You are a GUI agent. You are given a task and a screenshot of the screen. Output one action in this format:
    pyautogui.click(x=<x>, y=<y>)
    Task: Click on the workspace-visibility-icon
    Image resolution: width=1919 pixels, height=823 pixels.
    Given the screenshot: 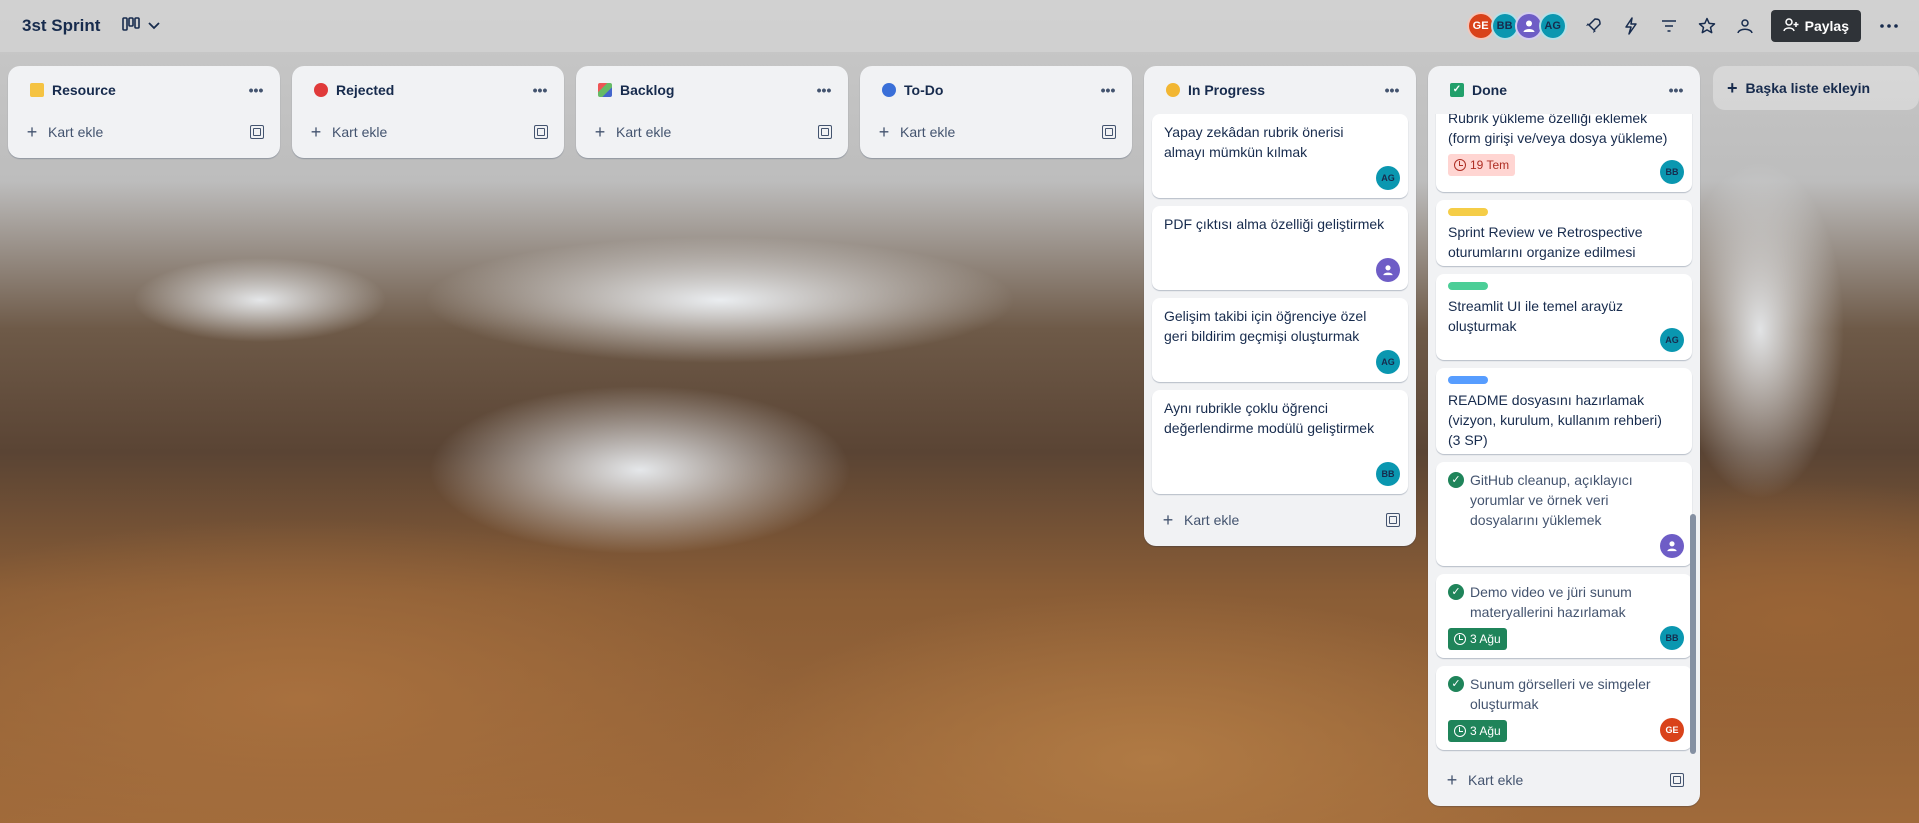 What is the action you would take?
    pyautogui.click(x=1745, y=26)
    